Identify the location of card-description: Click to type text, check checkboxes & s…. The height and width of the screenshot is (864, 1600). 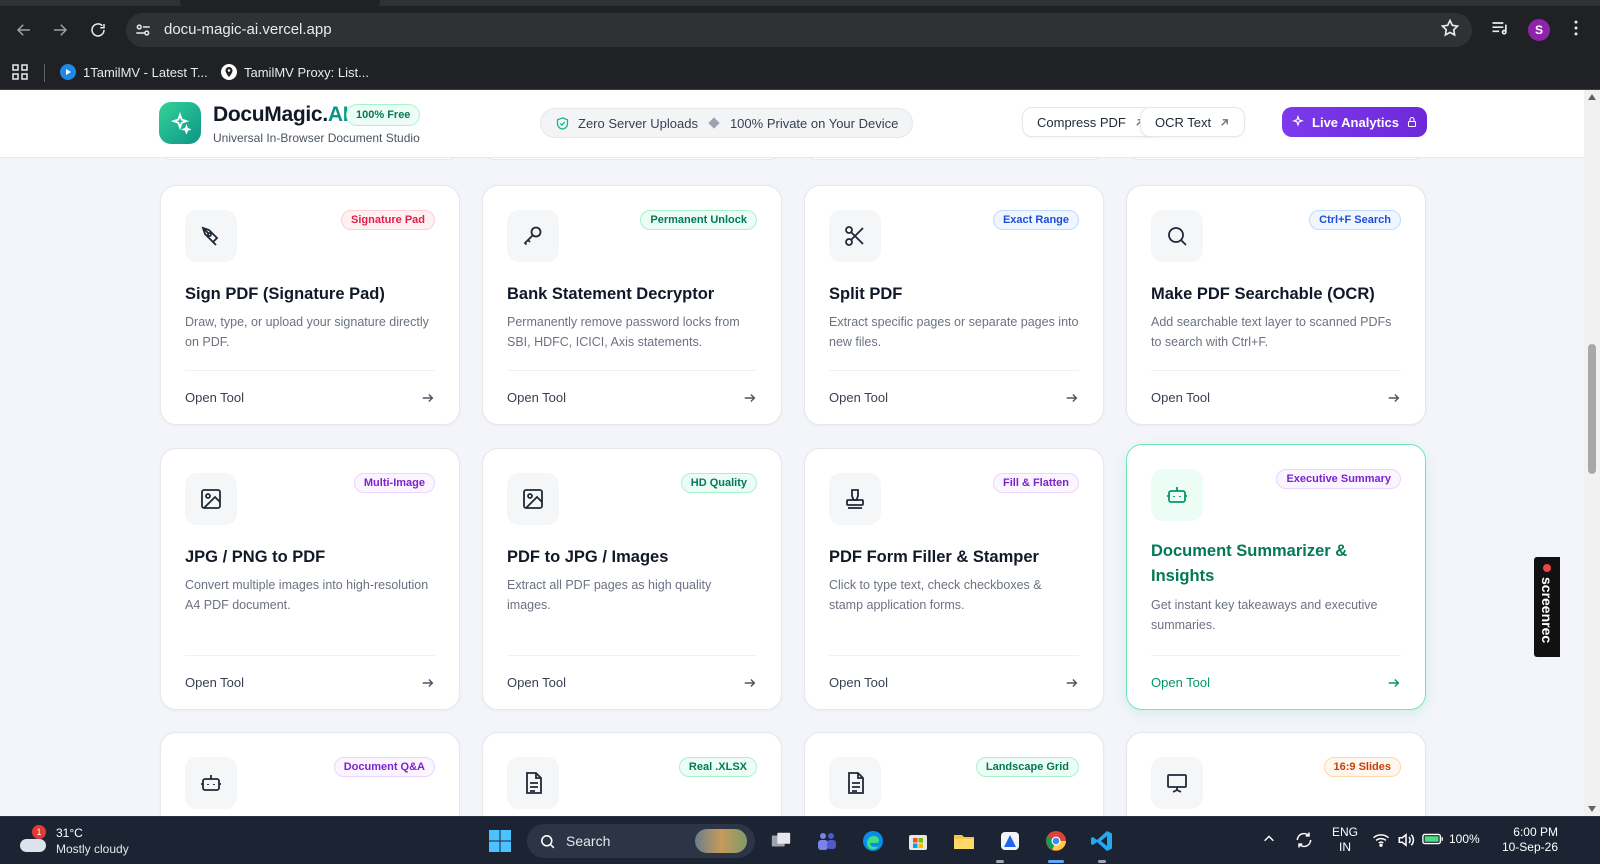
(935, 595).